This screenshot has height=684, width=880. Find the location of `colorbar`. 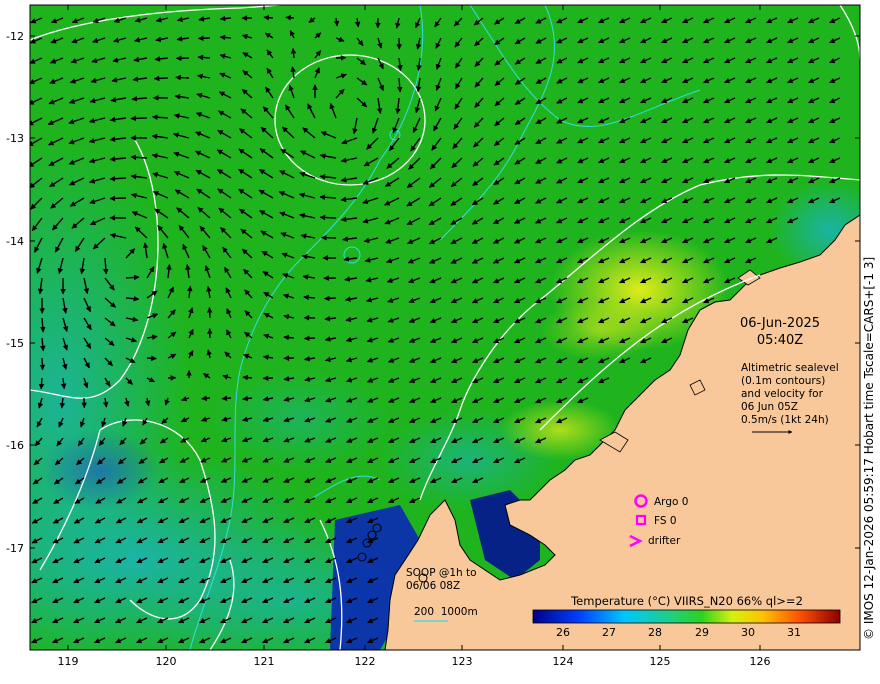

colorbar is located at coordinates (686, 616).